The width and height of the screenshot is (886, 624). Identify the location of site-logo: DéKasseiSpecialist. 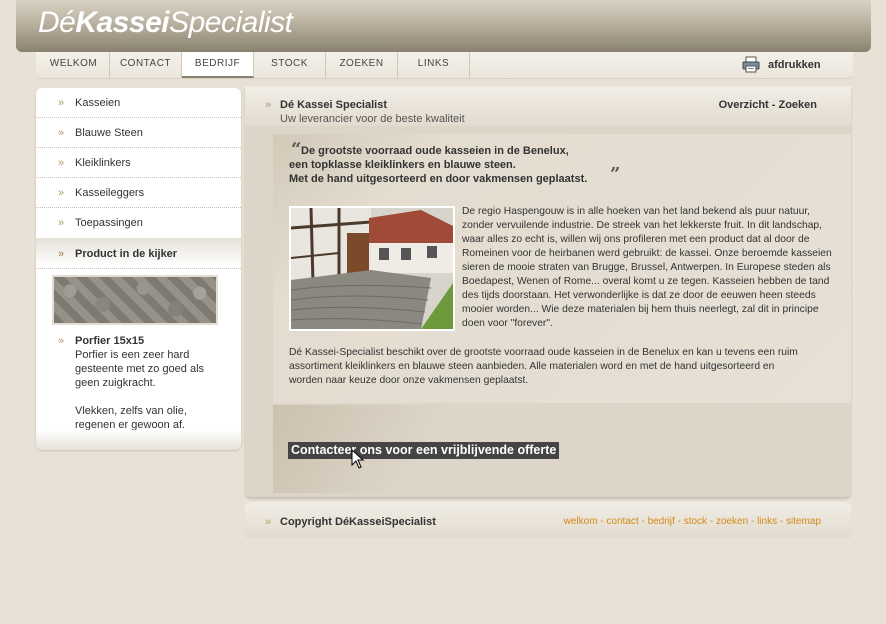
(165, 23).